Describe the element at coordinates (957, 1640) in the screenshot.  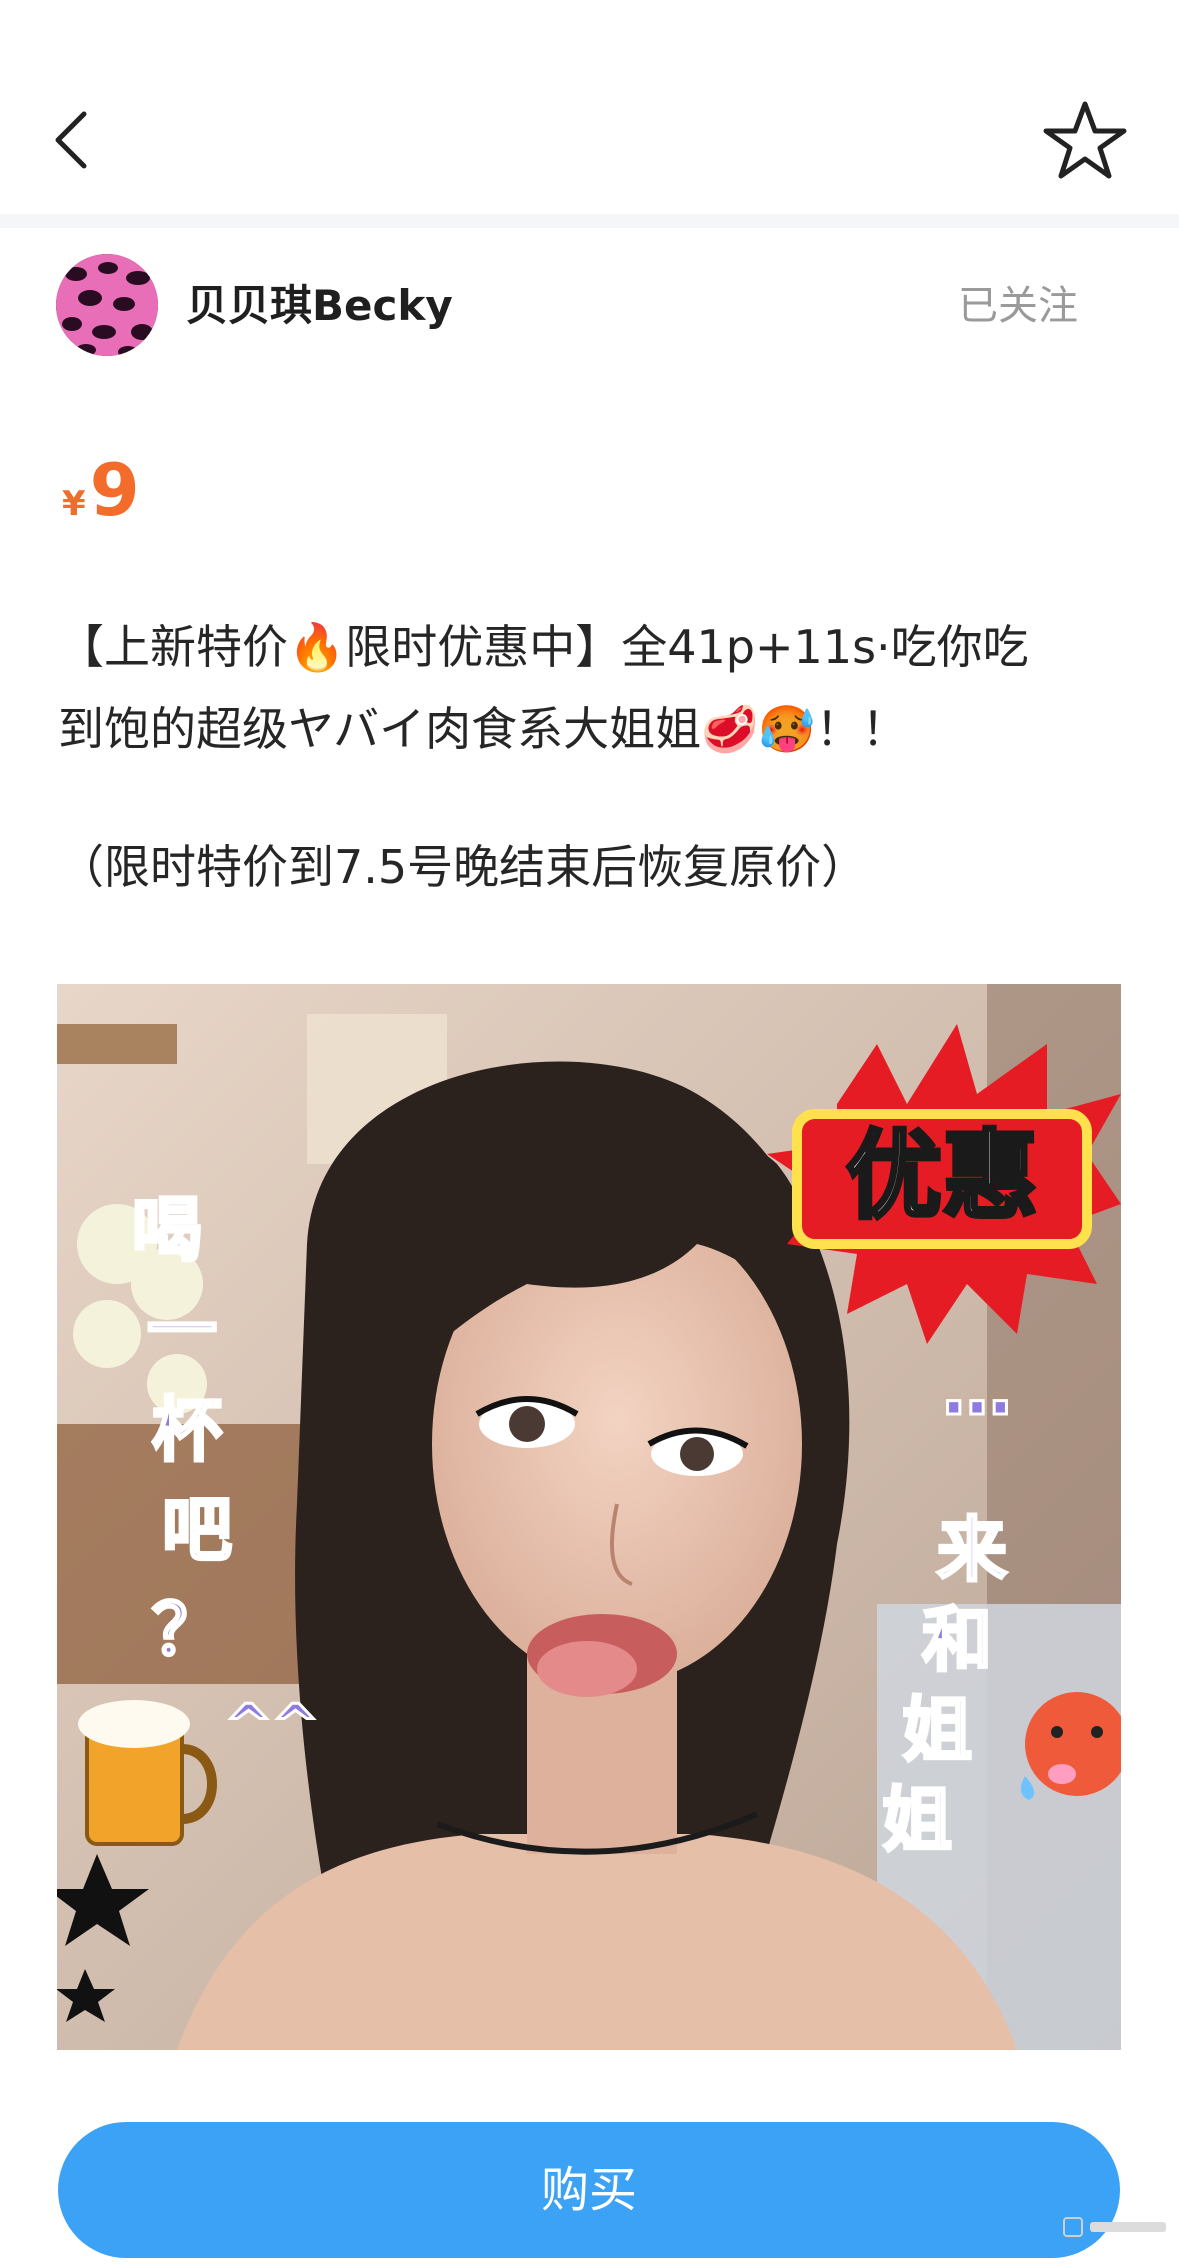
I see `right-caption-3: 和` at that location.